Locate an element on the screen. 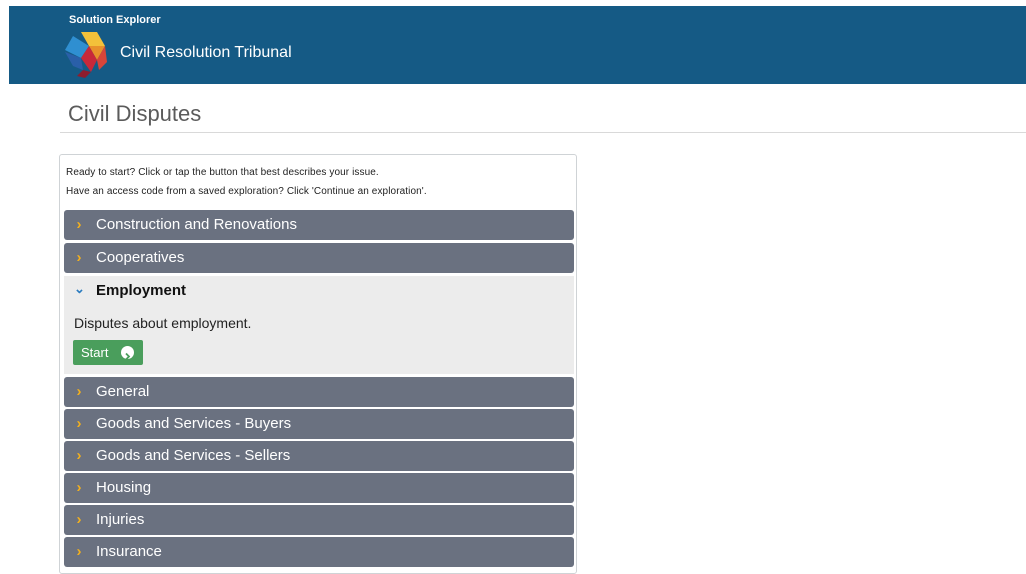 The width and height of the screenshot is (1026, 574). category-label: Housing is located at coordinates (124, 487).